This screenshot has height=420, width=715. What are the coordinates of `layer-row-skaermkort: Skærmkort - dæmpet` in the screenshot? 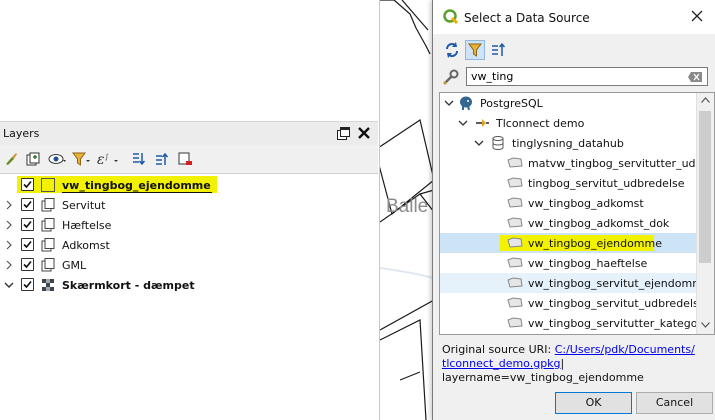 It's located at (189, 285).